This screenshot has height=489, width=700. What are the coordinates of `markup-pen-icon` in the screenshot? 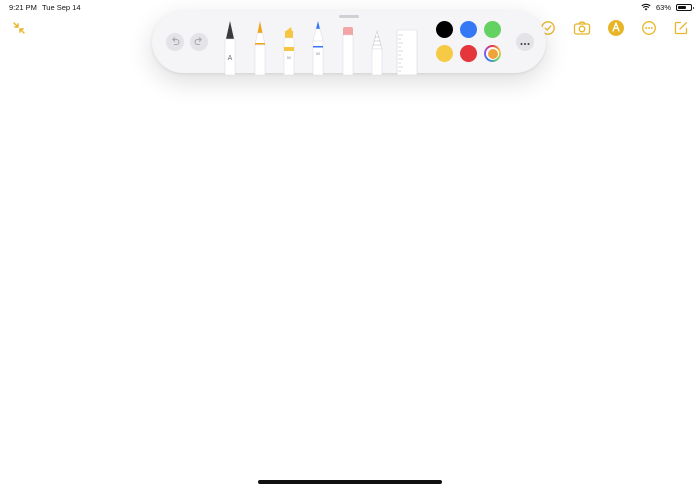 It's located at (616, 28).